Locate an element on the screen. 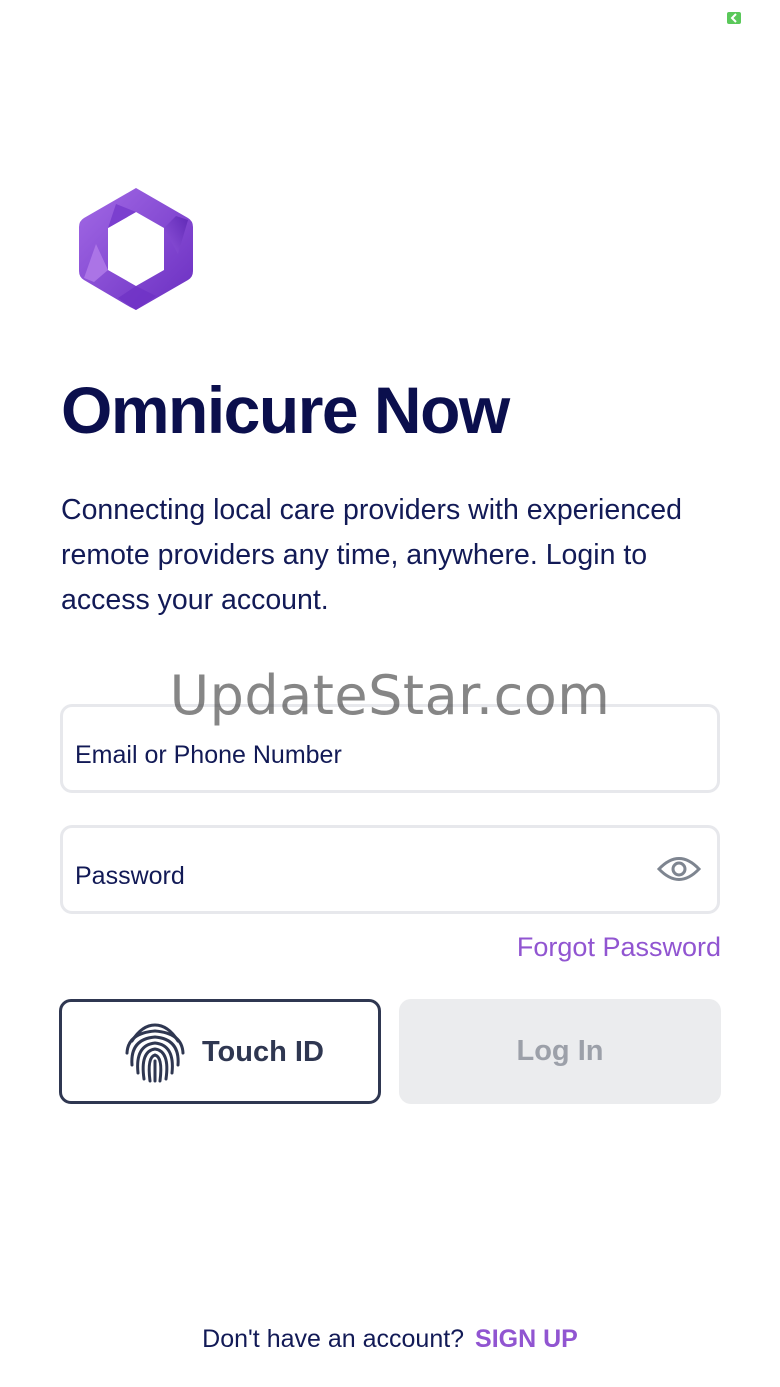  app-title: Omnicure Now is located at coordinates (285, 410).